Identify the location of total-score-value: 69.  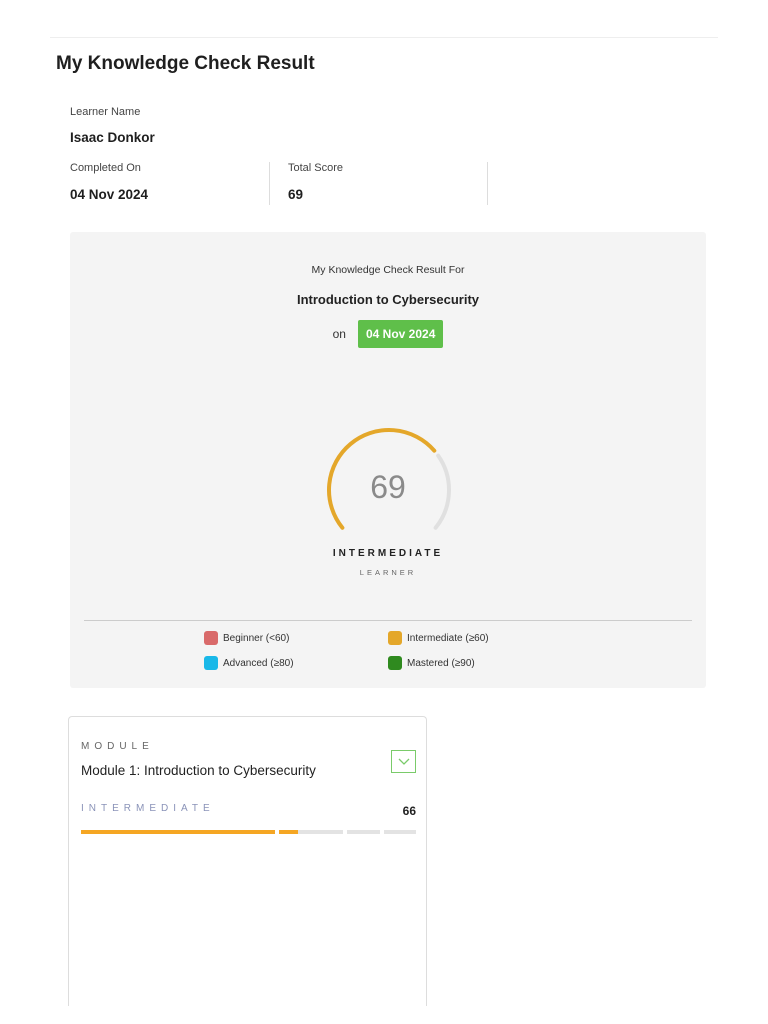
(296, 194).